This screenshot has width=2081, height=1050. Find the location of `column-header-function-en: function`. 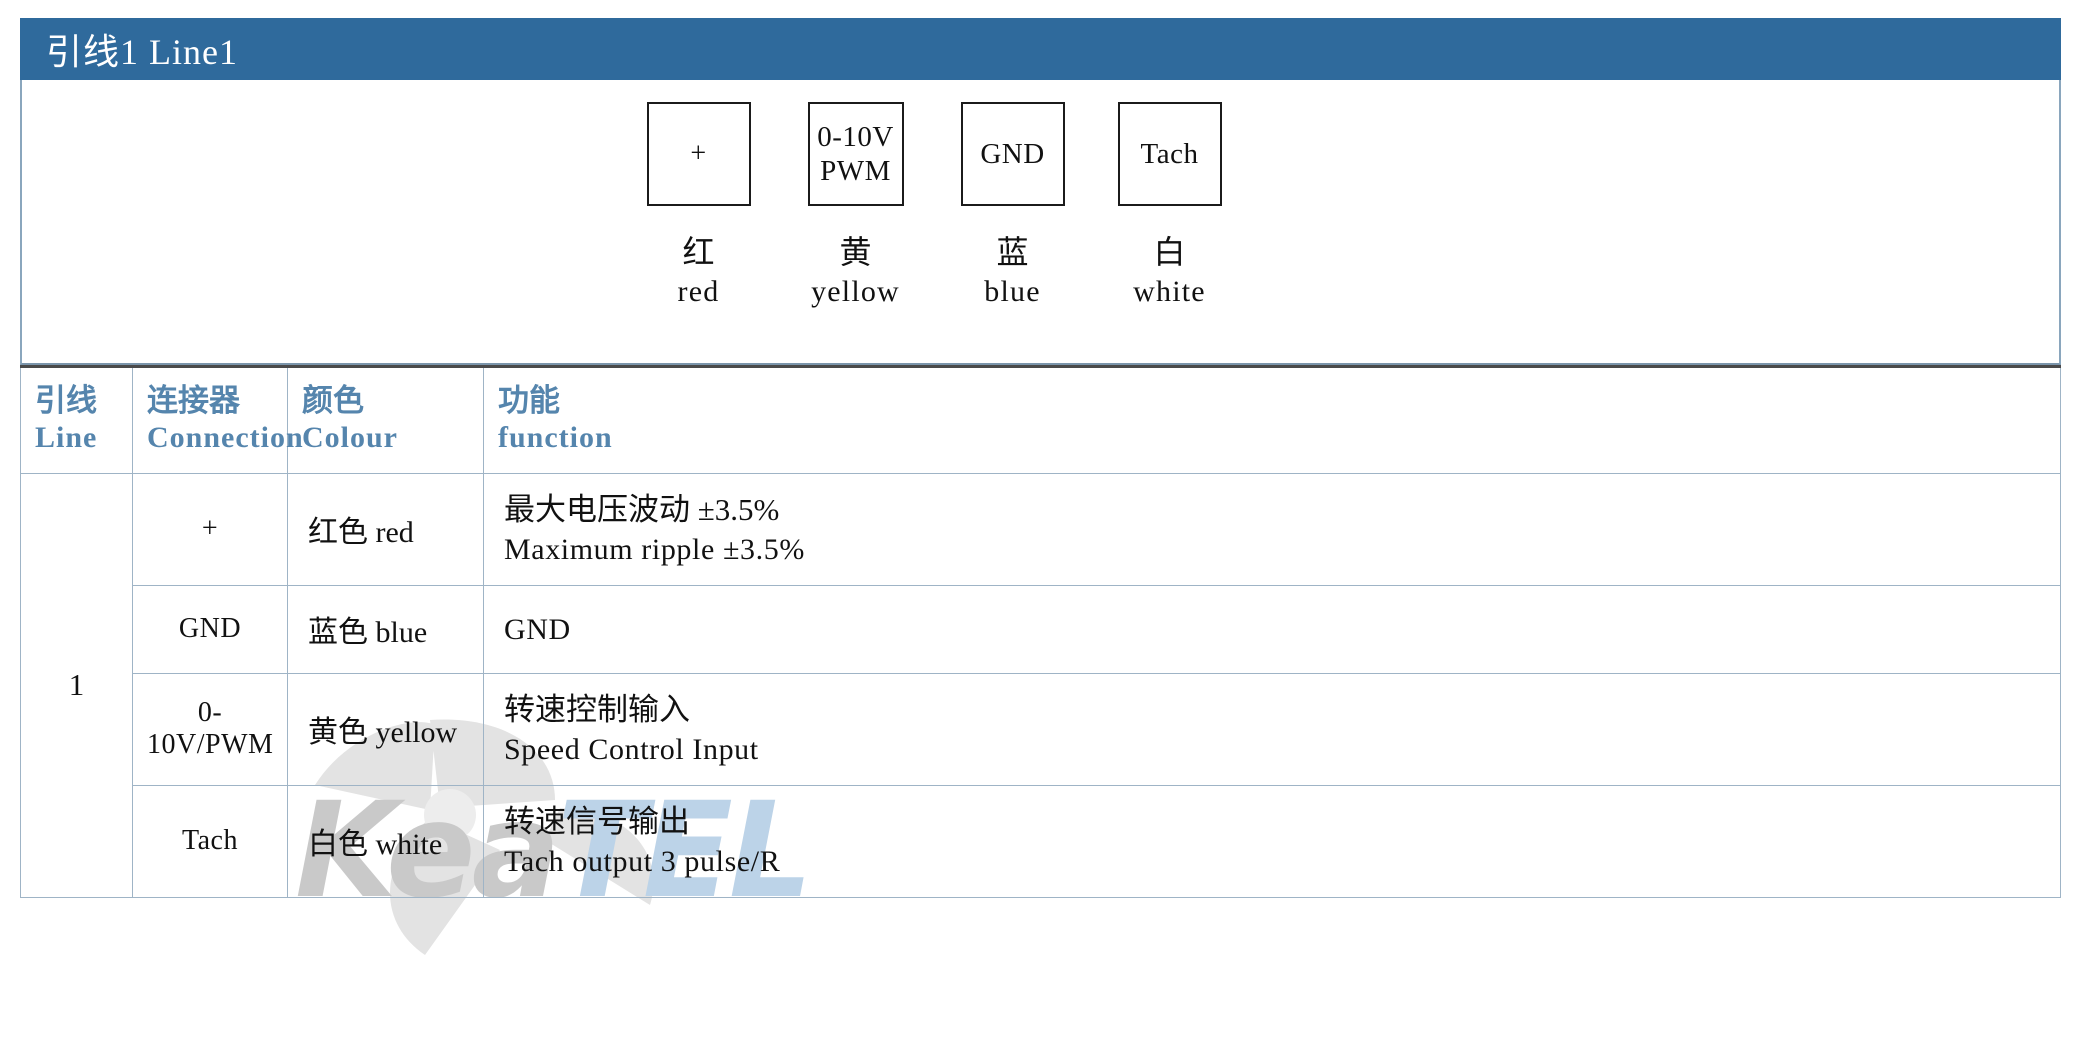

column-header-function-en: function is located at coordinates (555, 438).